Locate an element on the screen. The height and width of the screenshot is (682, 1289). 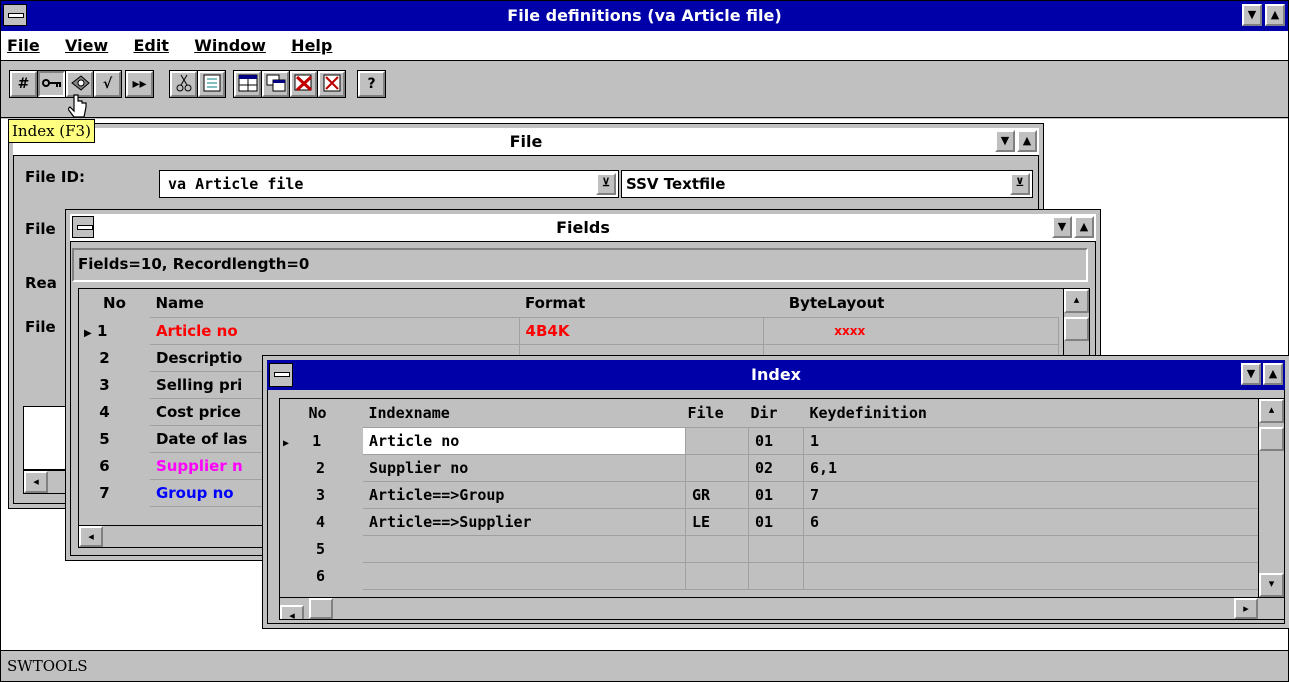
index-minimize-button: ▼ is located at coordinates (1251, 374).